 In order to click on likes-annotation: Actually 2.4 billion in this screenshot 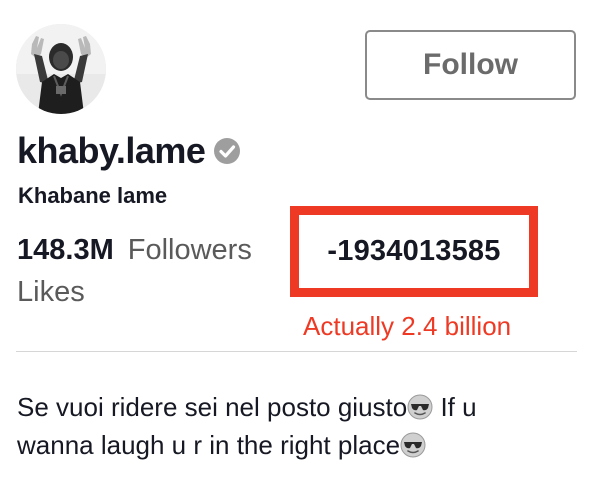, I will do `click(407, 326)`.